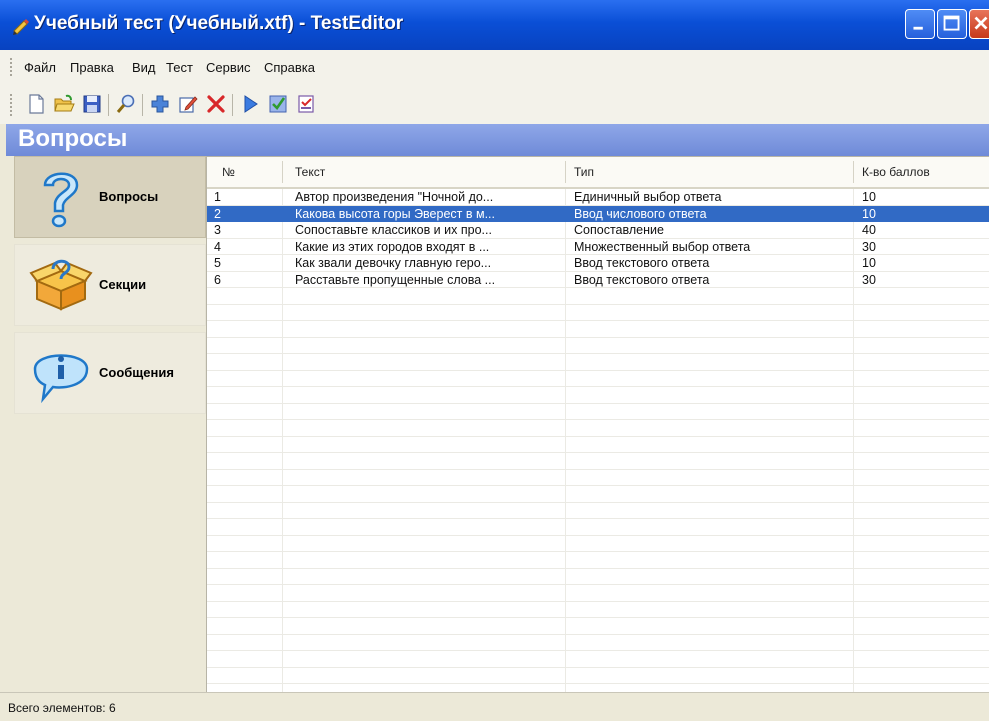 The width and height of the screenshot is (989, 721). Describe the element at coordinates (216, 104) in the screenshot. I see `delete-icon` at that location.